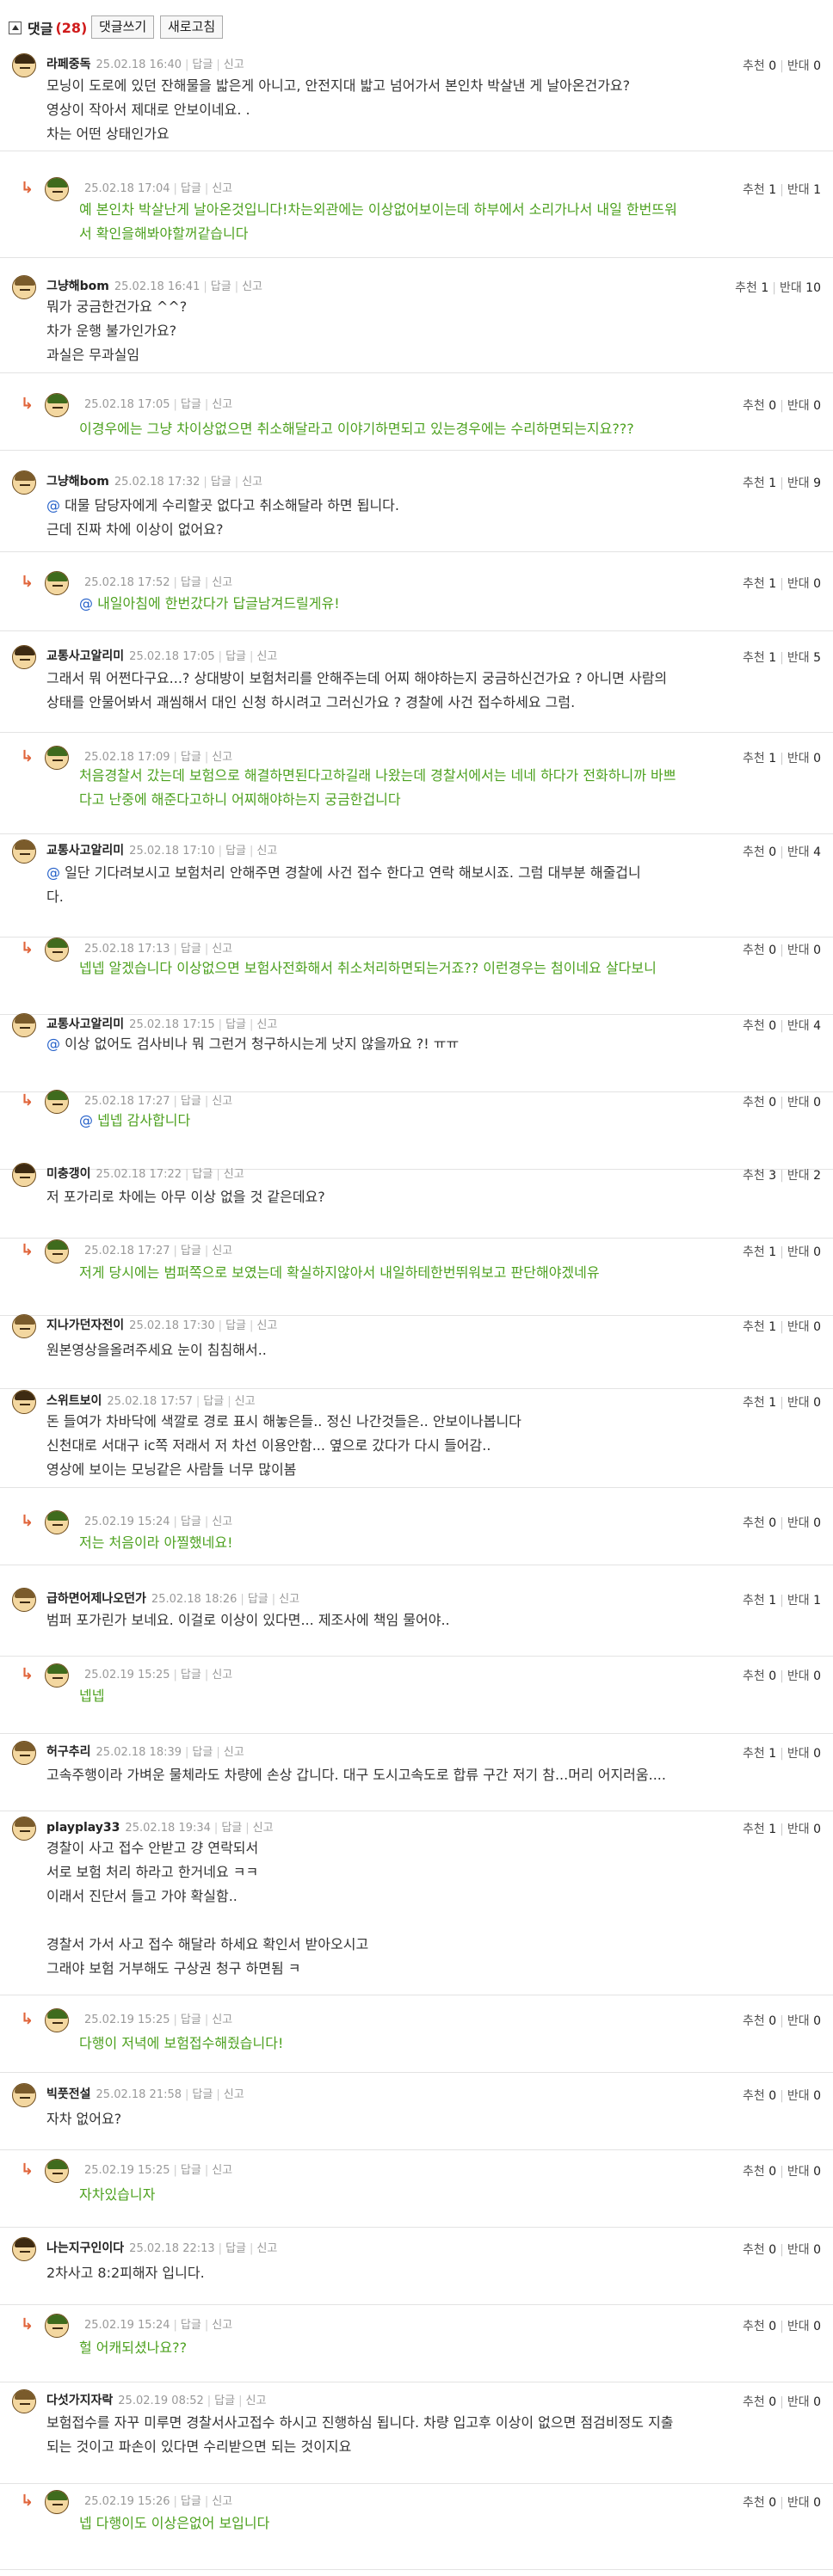 Image resolution: width=833 pixels, height=2576 pixels. What do you see at coordinates (123, 27) in the screenshot?
I see `write-comment-button: 댓글쓰기` at bounding box center [123, 27].